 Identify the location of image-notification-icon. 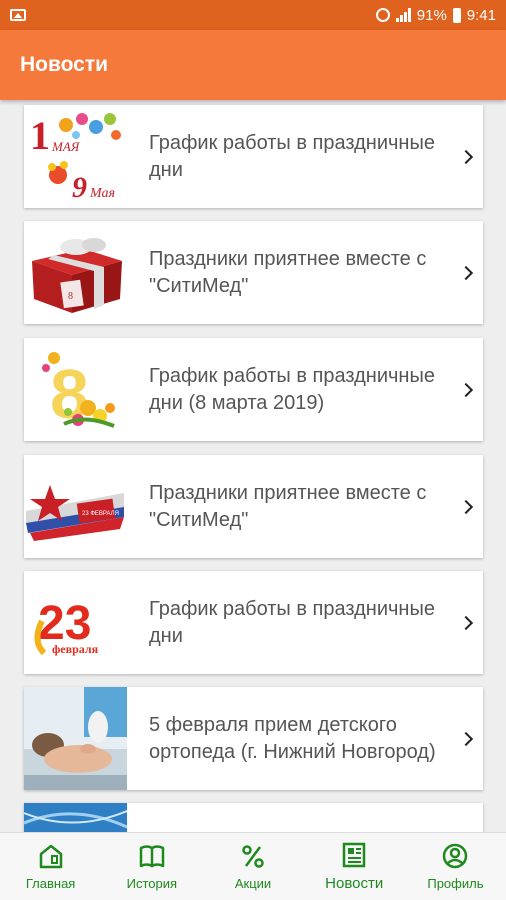
(18, 15).